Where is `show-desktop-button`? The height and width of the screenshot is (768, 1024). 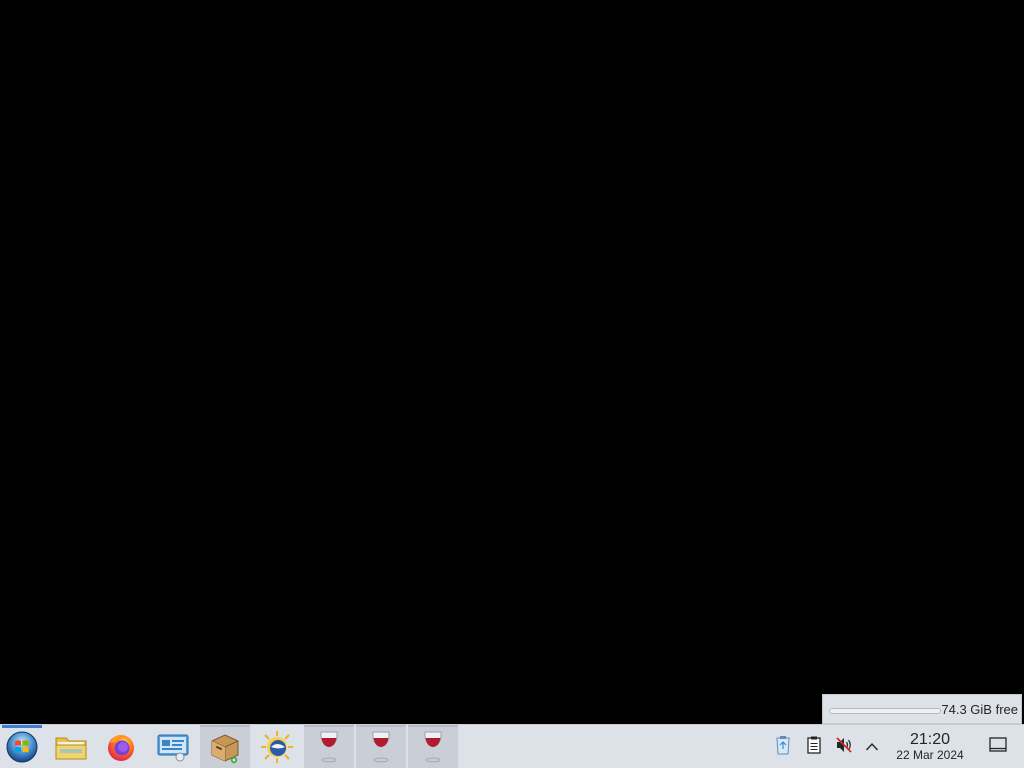 show-desktop-button is located at coordinates (998, 746).